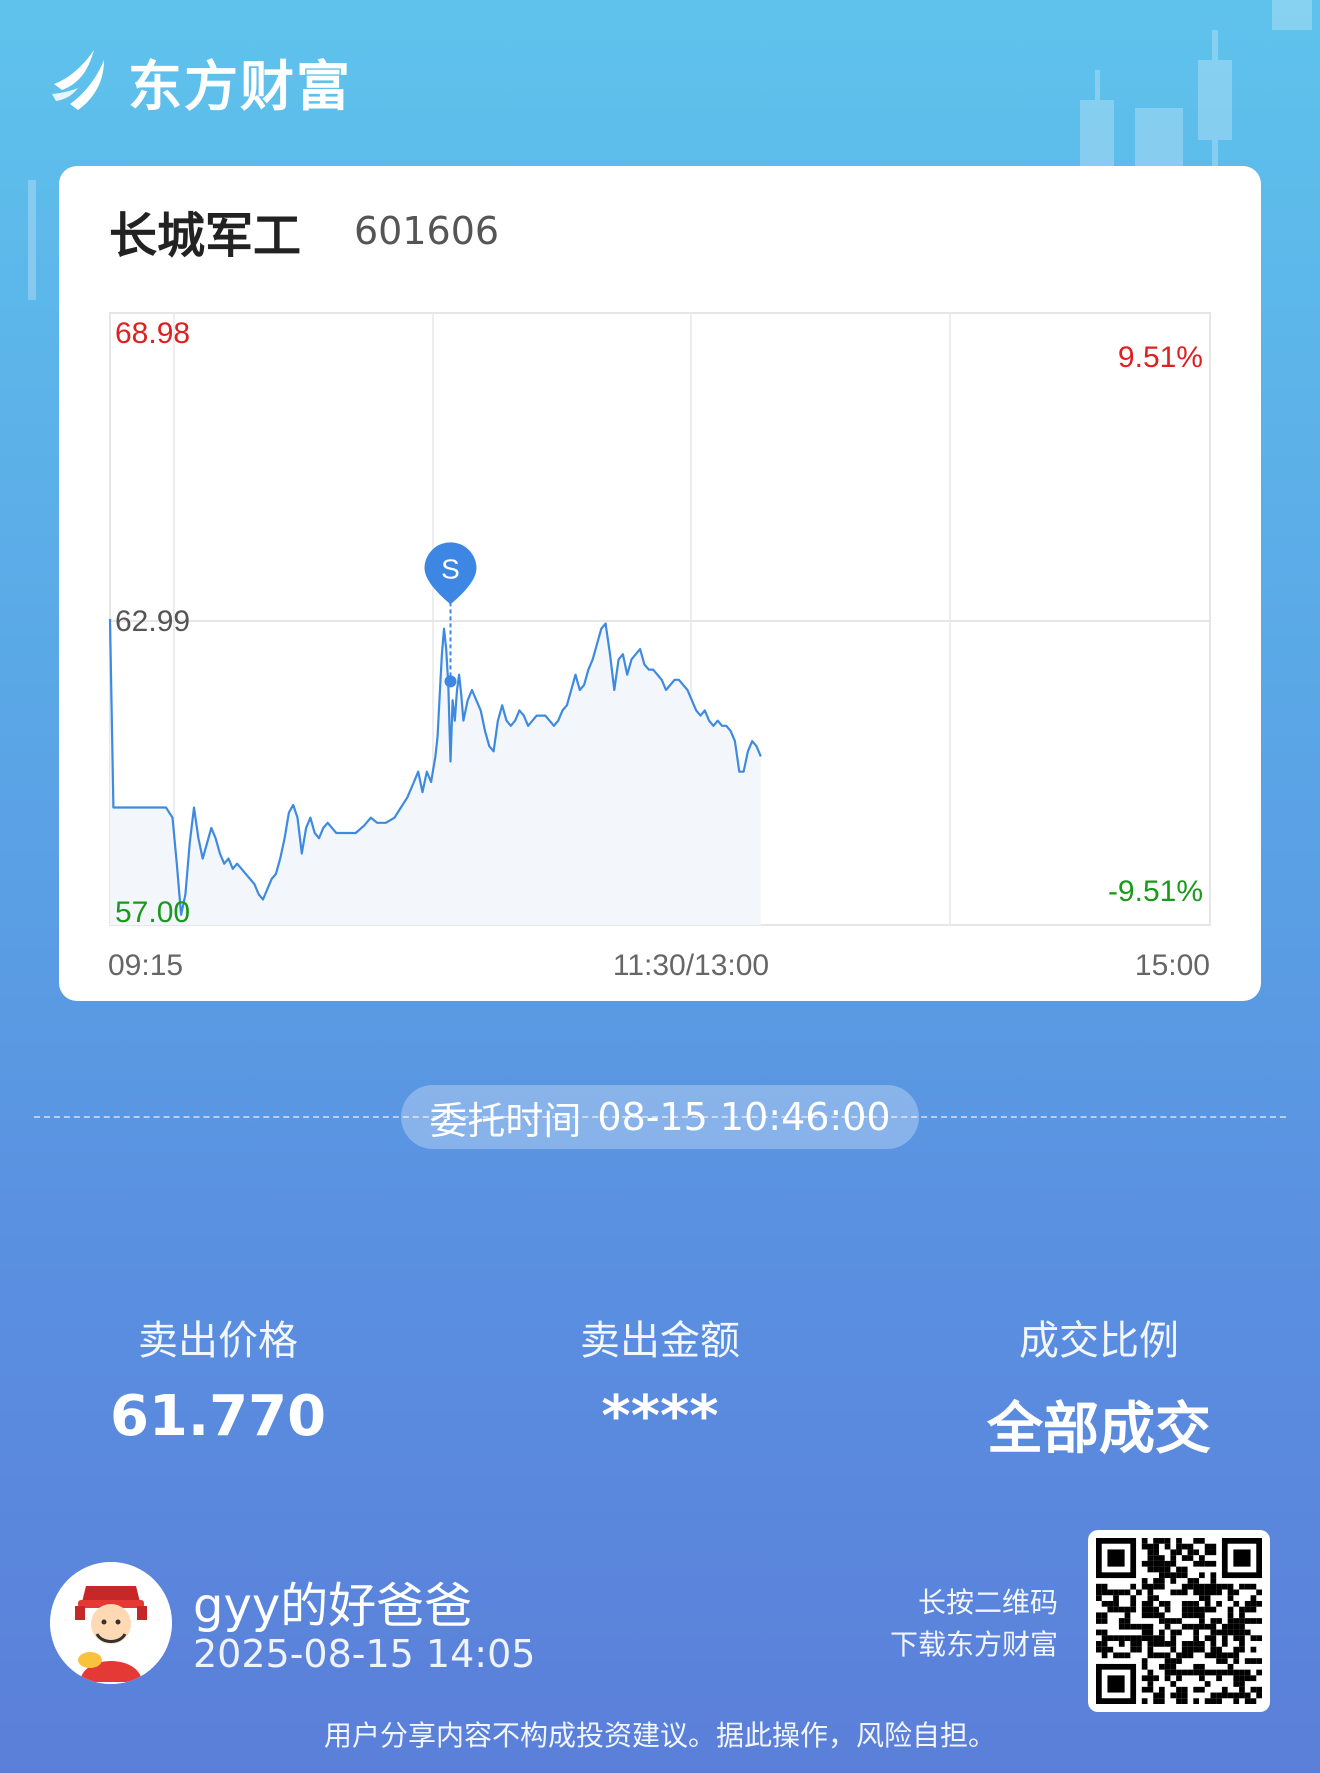  I want to click on y-label-min: 57.00, so click(152, 912).